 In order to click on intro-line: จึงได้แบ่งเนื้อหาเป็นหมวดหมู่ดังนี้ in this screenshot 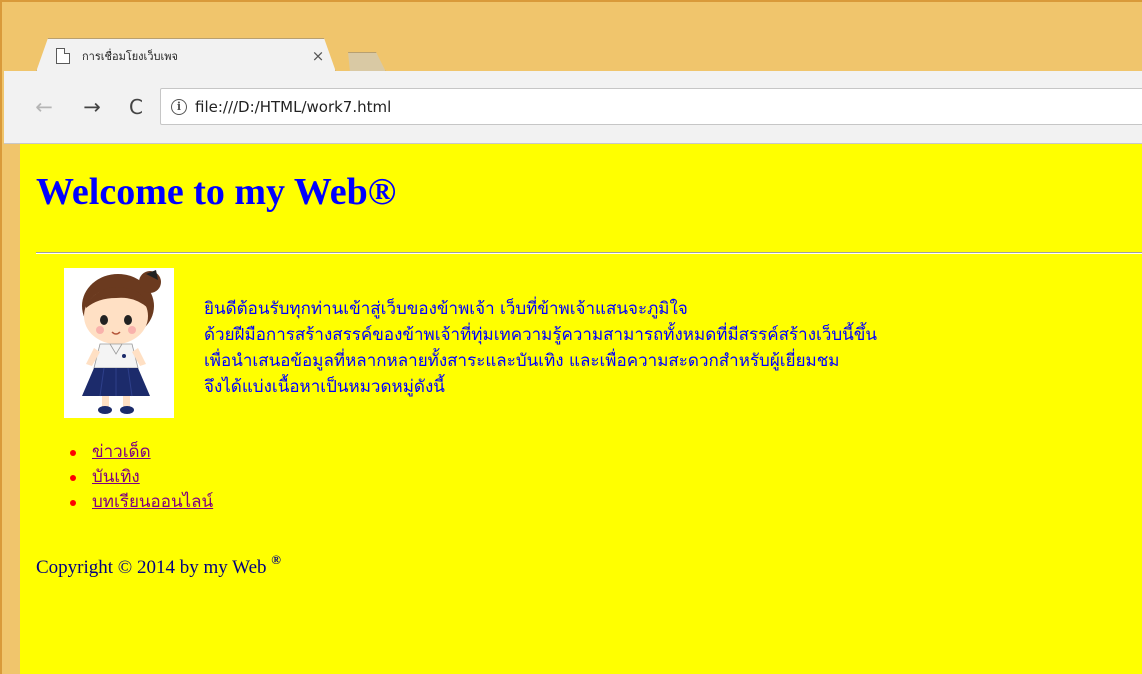, I will do `click(324, 387)`.